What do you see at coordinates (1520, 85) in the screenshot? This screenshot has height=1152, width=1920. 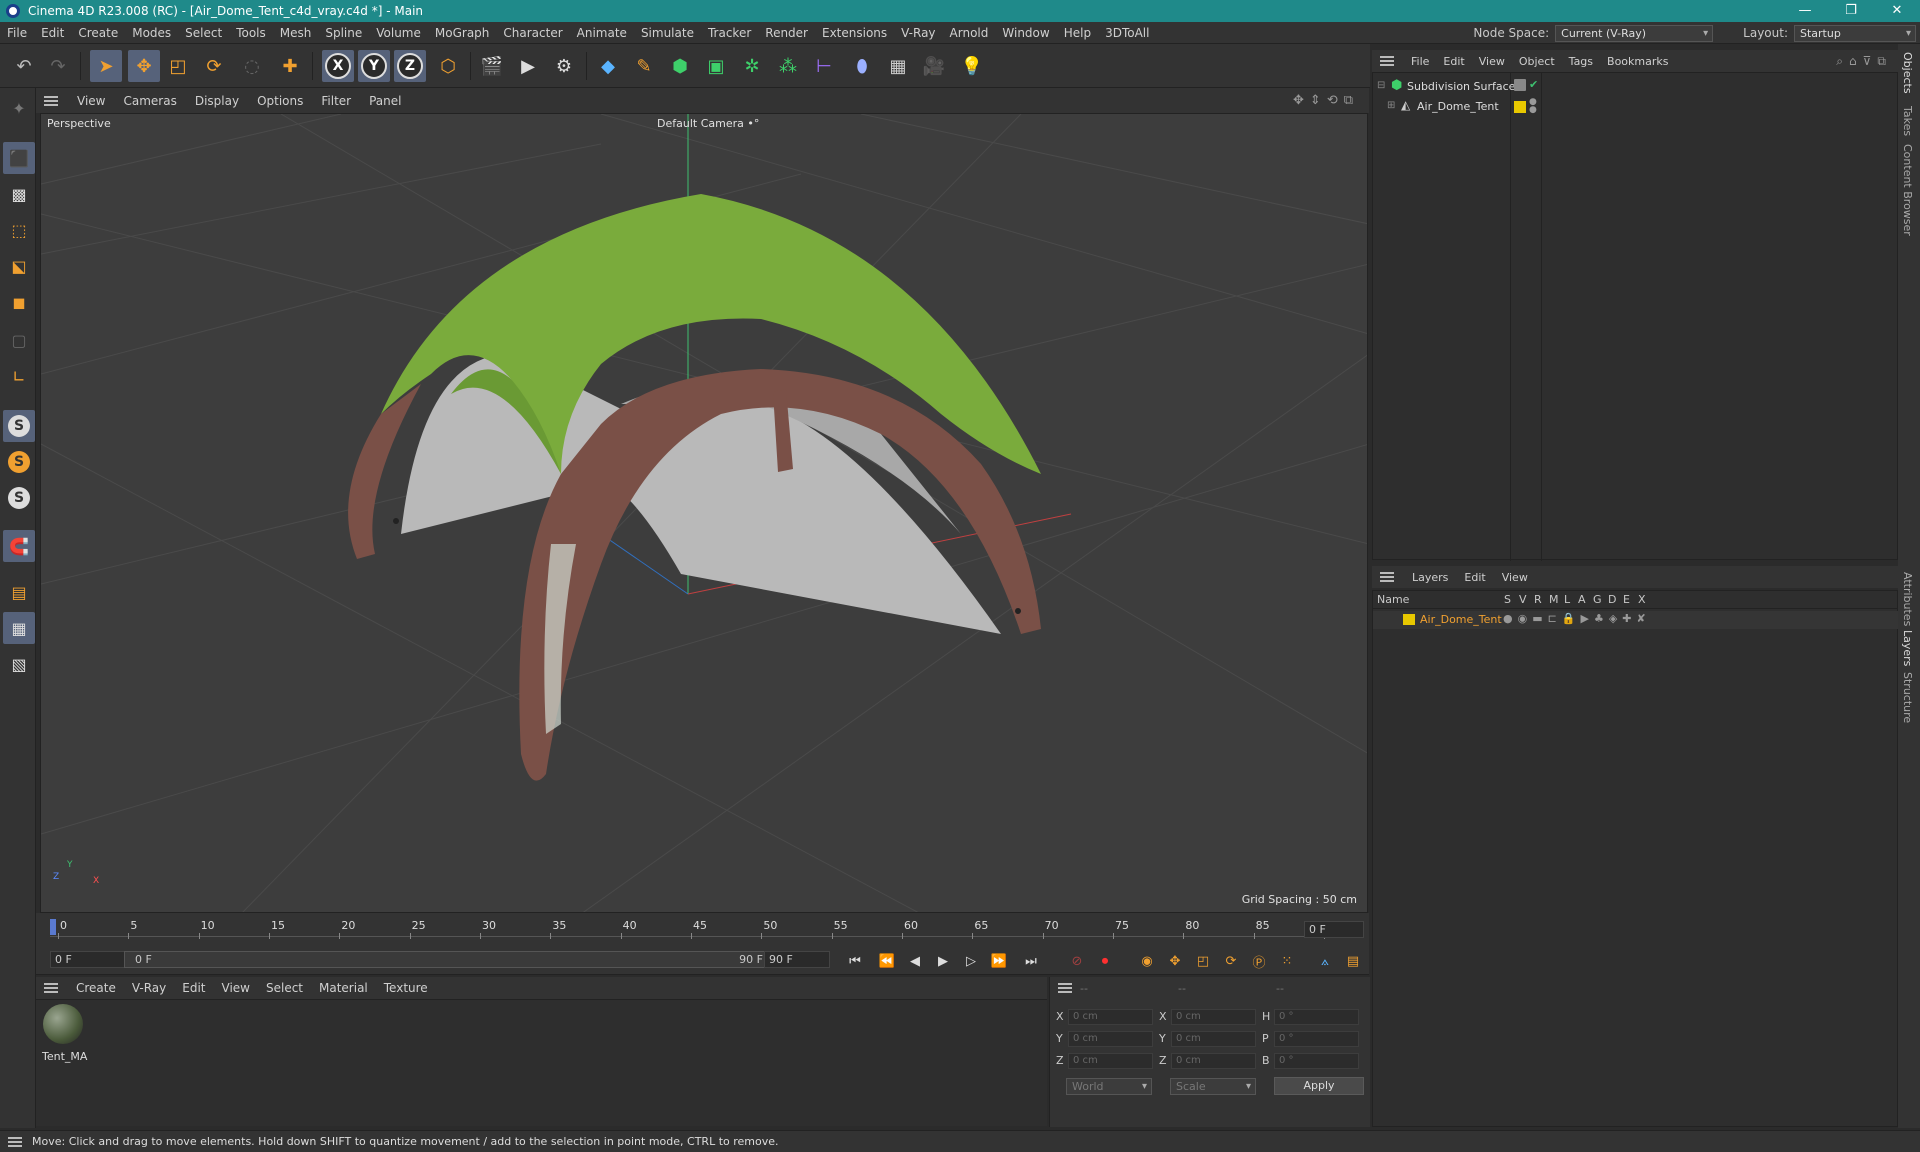 I see `layer-tag-icon` at bounding box center [1520, 85].